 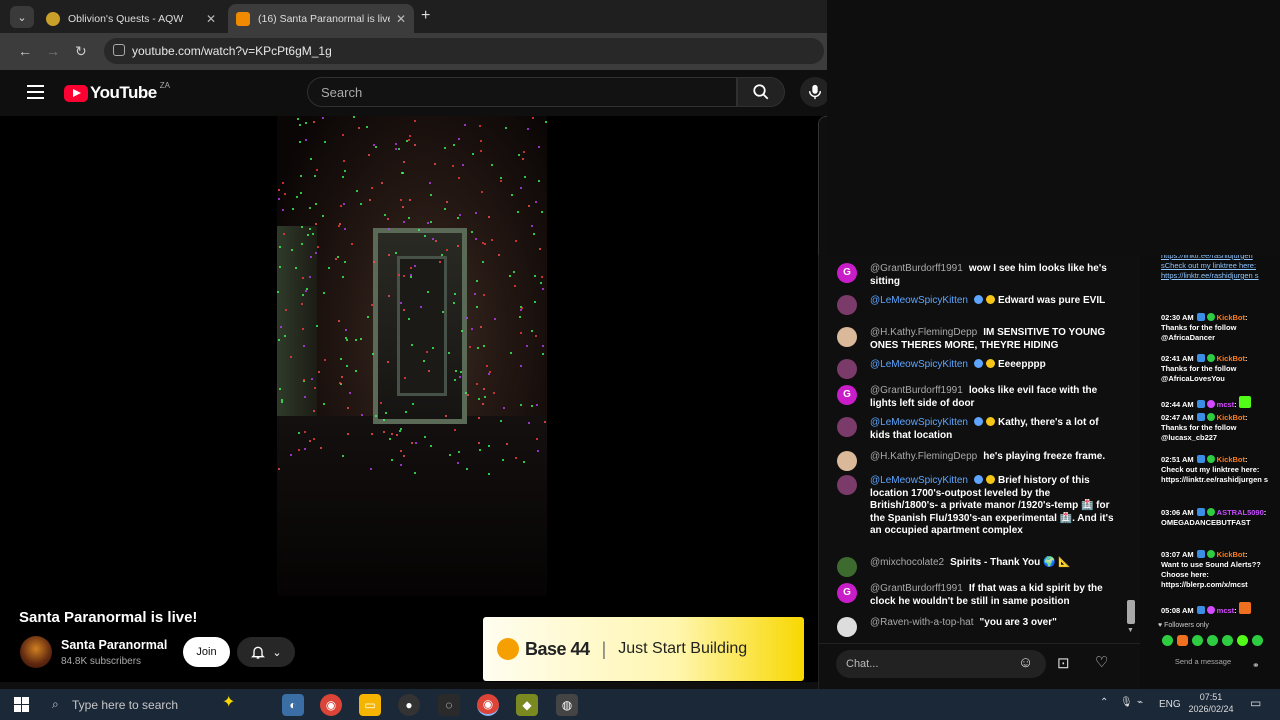 I want to click on clock: 07:51 2026/02/24, so click(x=1211, y=703).